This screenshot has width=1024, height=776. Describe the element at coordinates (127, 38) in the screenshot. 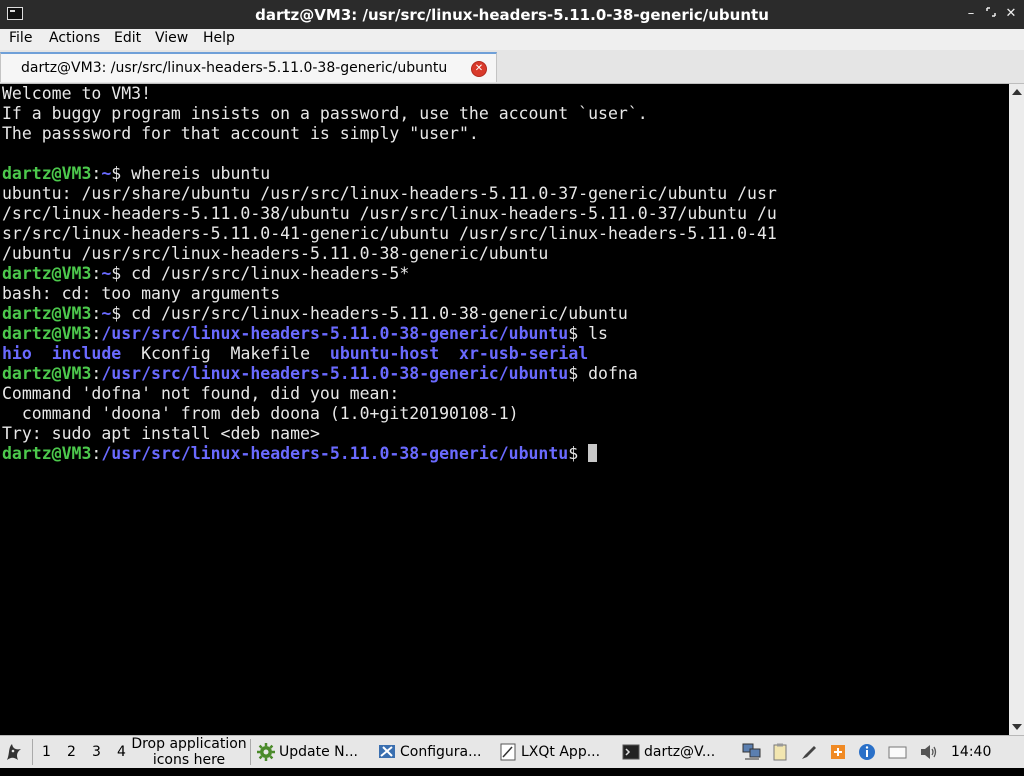

I see `menu-edit: Edit` at that location.